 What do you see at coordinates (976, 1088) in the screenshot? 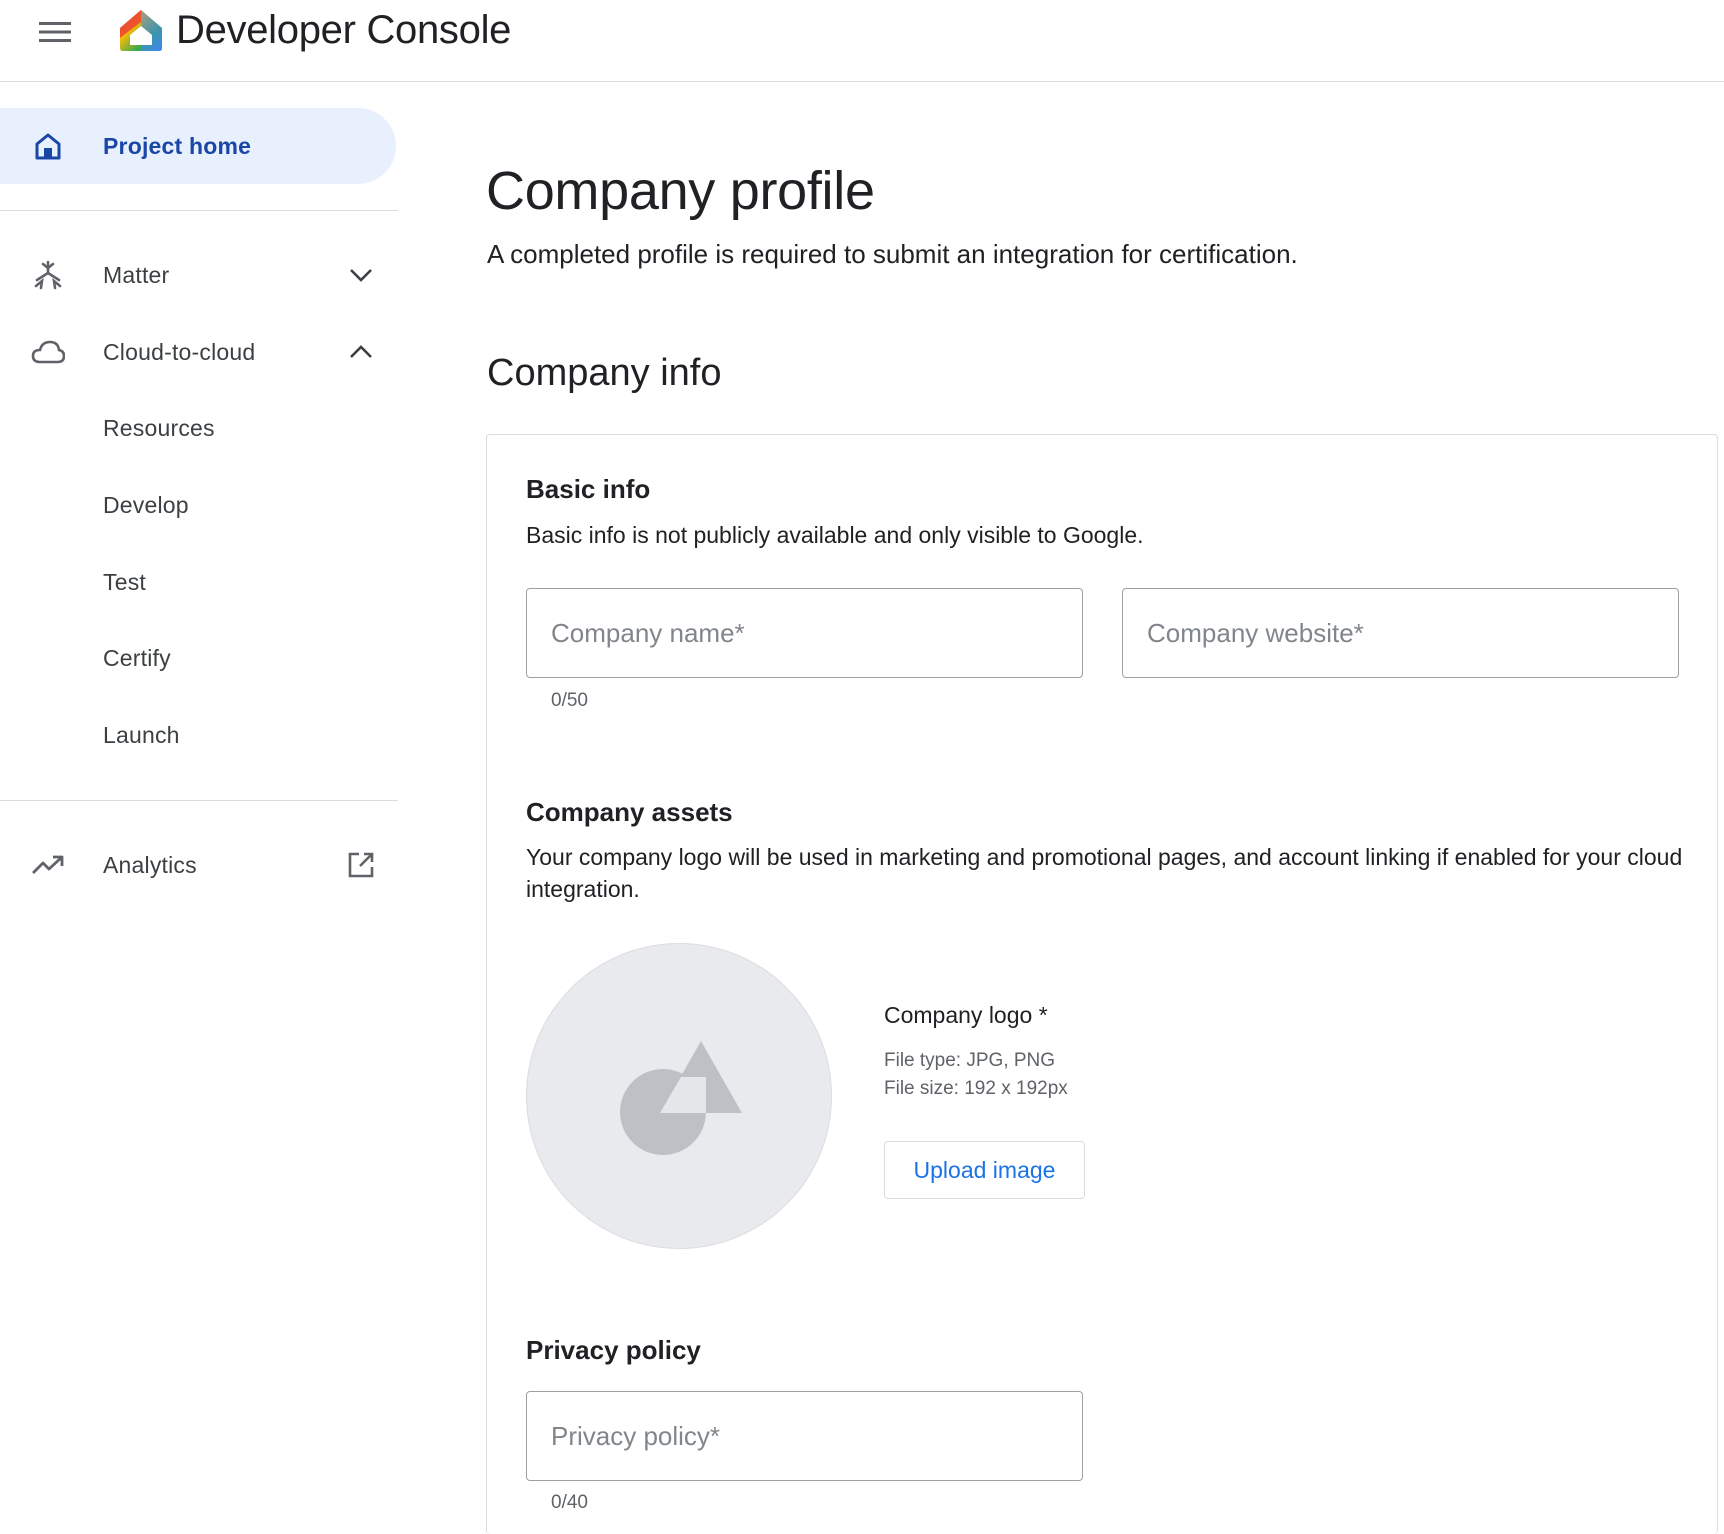
I see `file-size-info: File size: 192 x 192px` at bounding box center [976, 1088].